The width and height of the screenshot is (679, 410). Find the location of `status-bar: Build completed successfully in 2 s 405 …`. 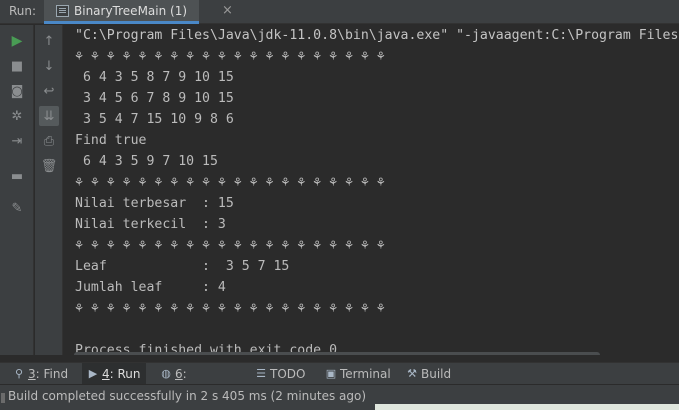

status-bar: Build completed successfully in 2 s 405 … is located at coordinates (339, 397).